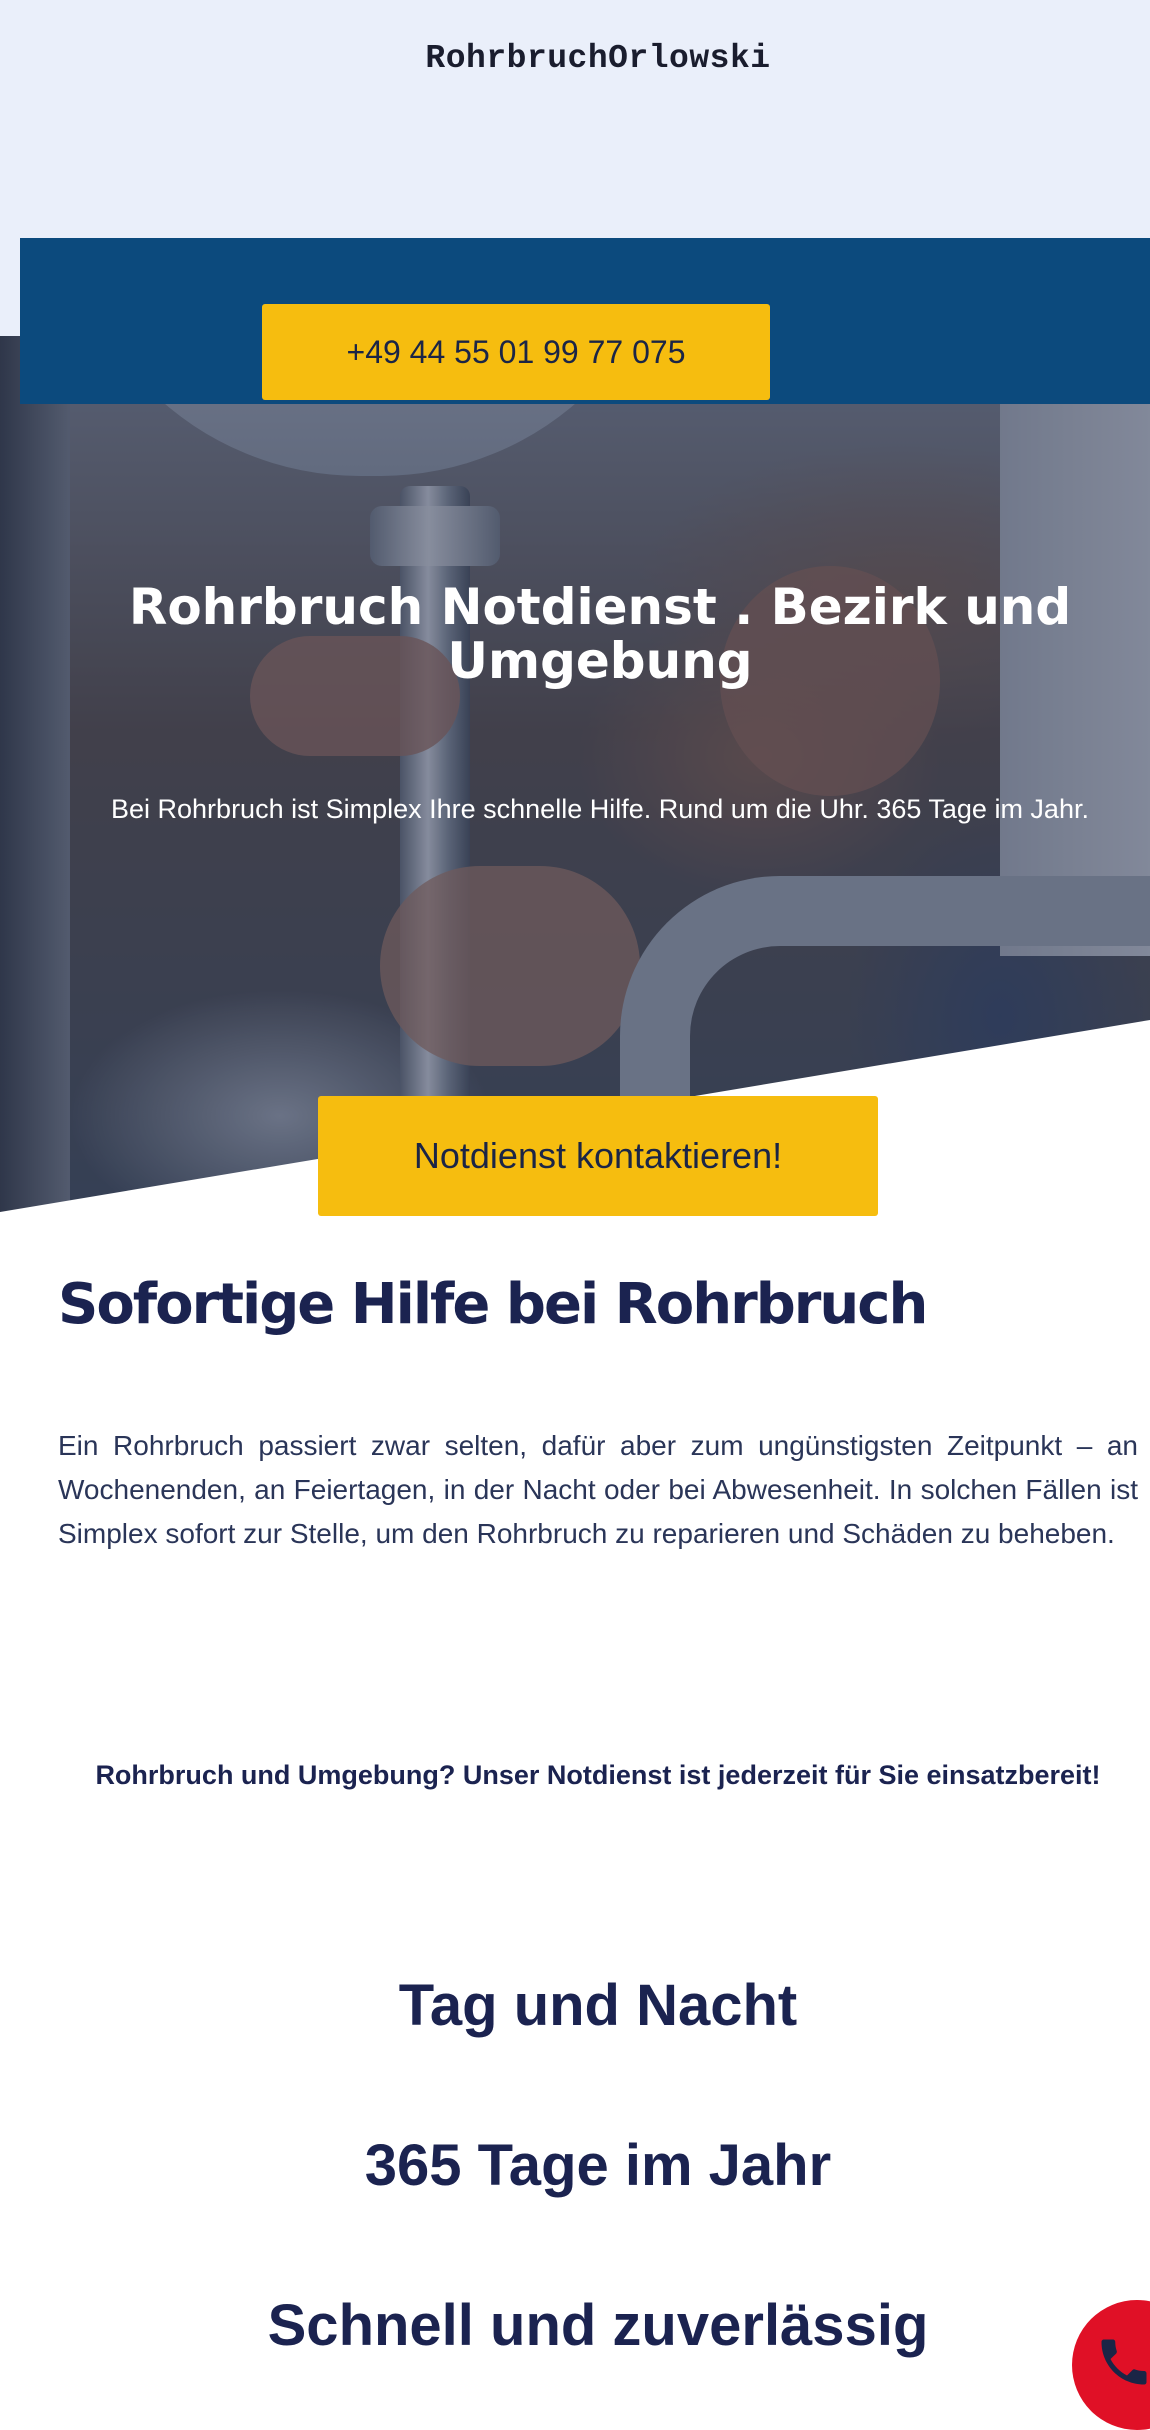 The height and width of the screenshot is (2430, 1150). I want to click on site-logo: RohrbruchOrlowski, so click(575, 58).